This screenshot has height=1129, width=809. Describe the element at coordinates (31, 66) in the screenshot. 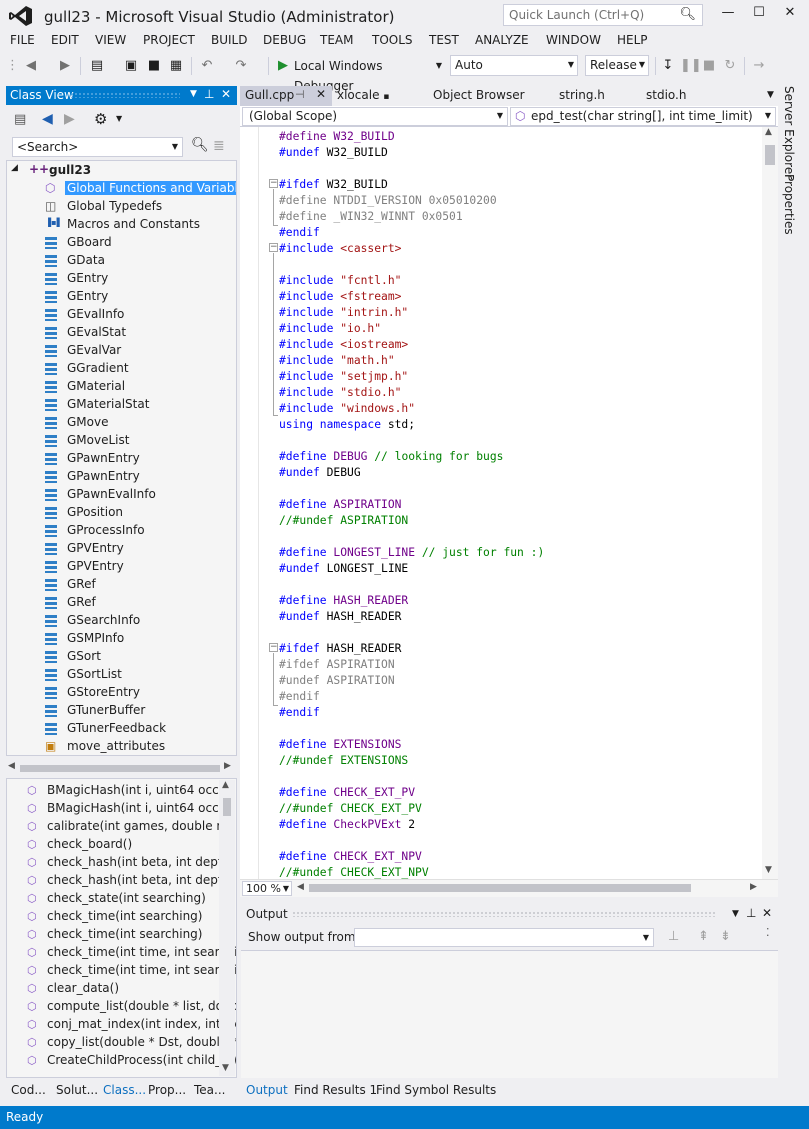

I see `navigate-back-icon: ◀` at that location.